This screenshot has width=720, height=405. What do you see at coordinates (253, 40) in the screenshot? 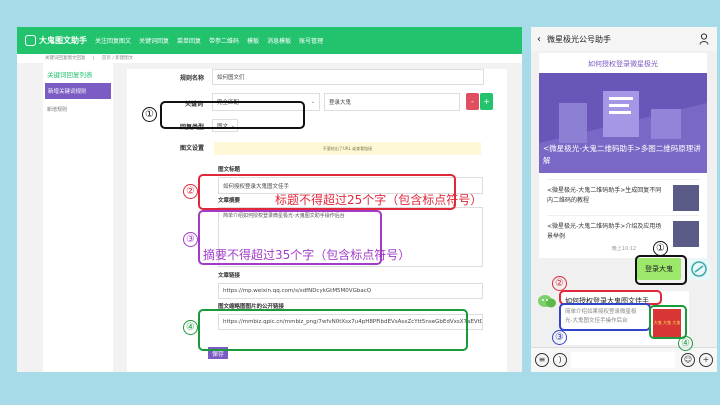
I see `nav-template: 模板` at bounding box center [253, 40].